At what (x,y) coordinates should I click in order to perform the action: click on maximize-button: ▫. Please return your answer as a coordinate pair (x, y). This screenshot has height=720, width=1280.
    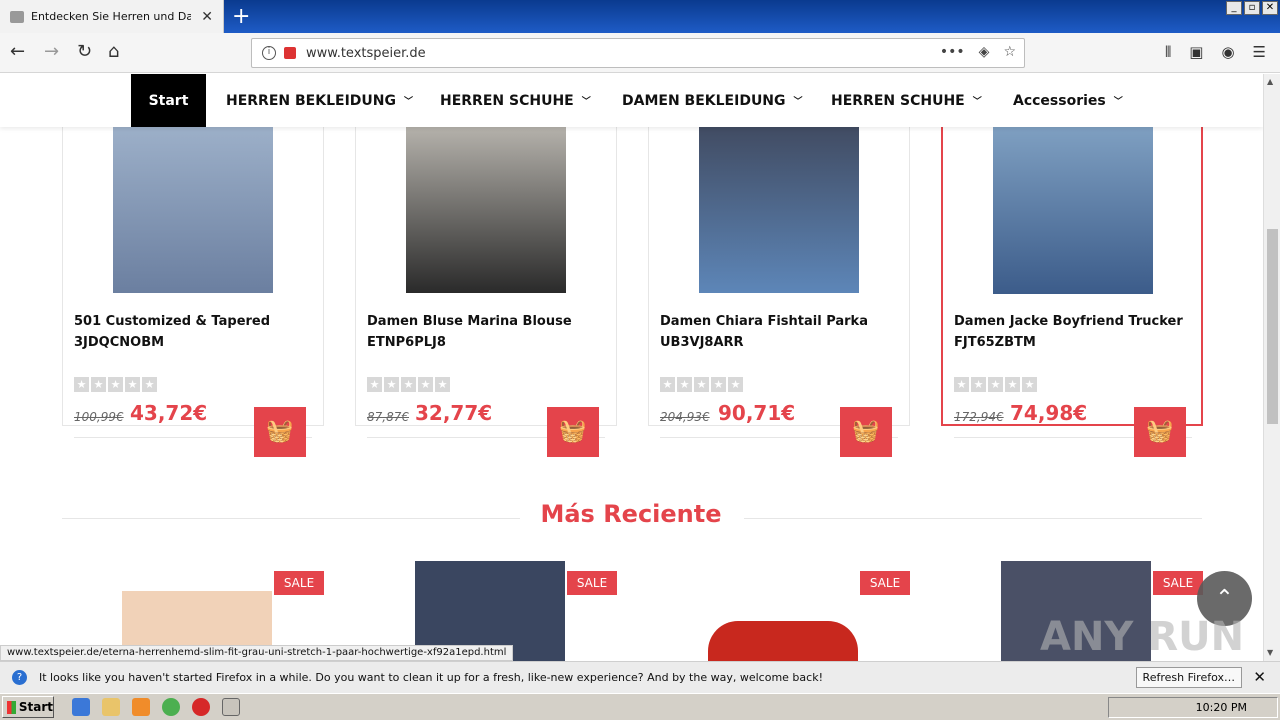
    Looking at the image, I should click on (1252, 8).